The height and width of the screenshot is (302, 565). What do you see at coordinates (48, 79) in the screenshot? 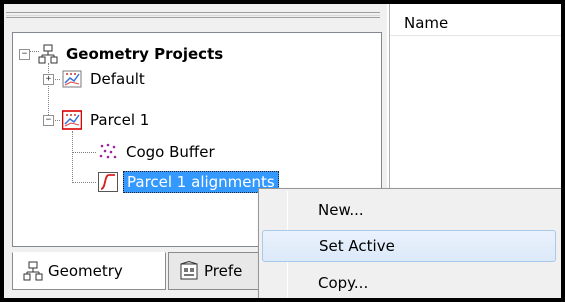
I see `expand-icon: +` at bounding box center [48, 79].